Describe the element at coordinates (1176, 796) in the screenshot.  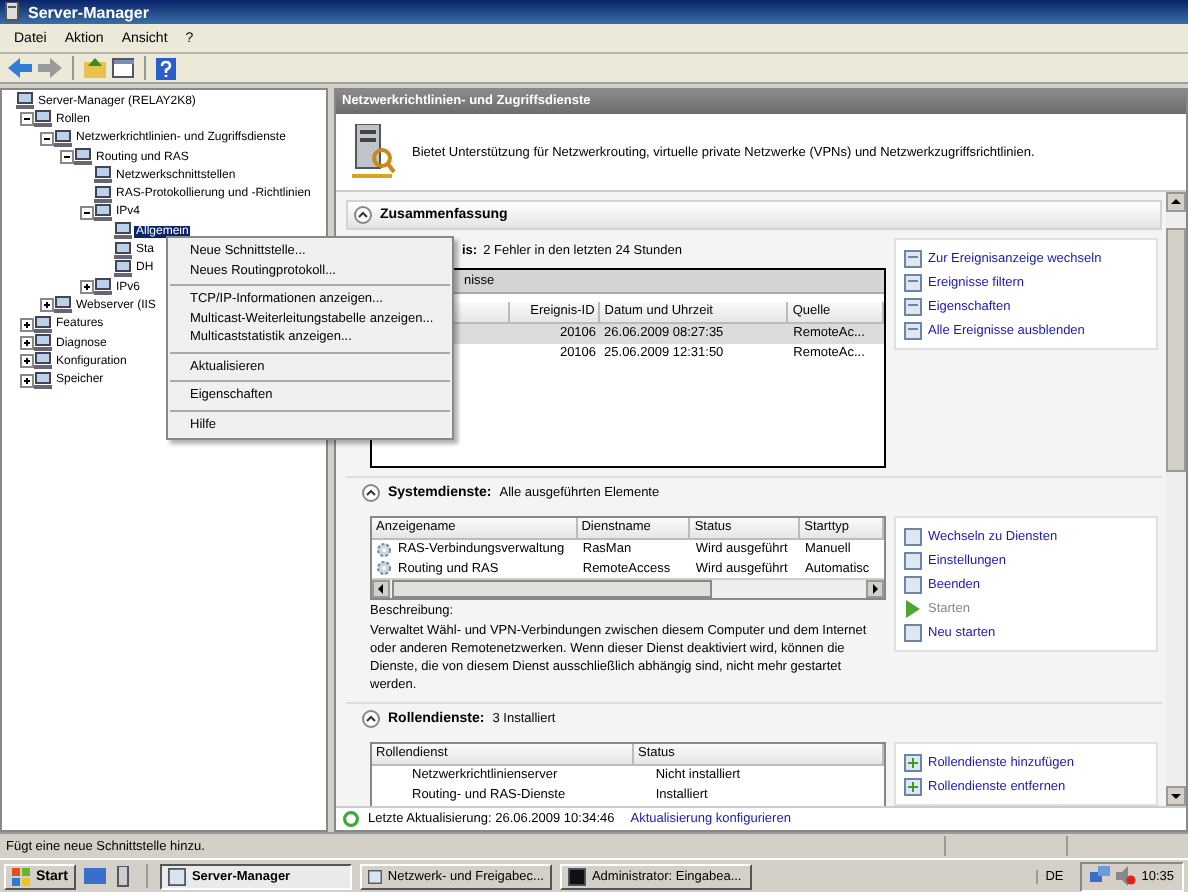
I see `arrow-down-icon` at that location.